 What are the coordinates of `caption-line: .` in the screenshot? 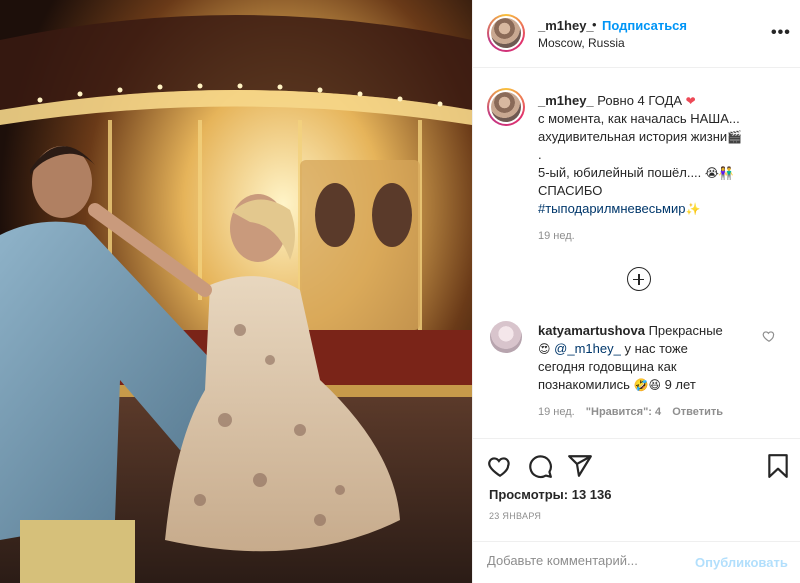 It's located at (540, 154).